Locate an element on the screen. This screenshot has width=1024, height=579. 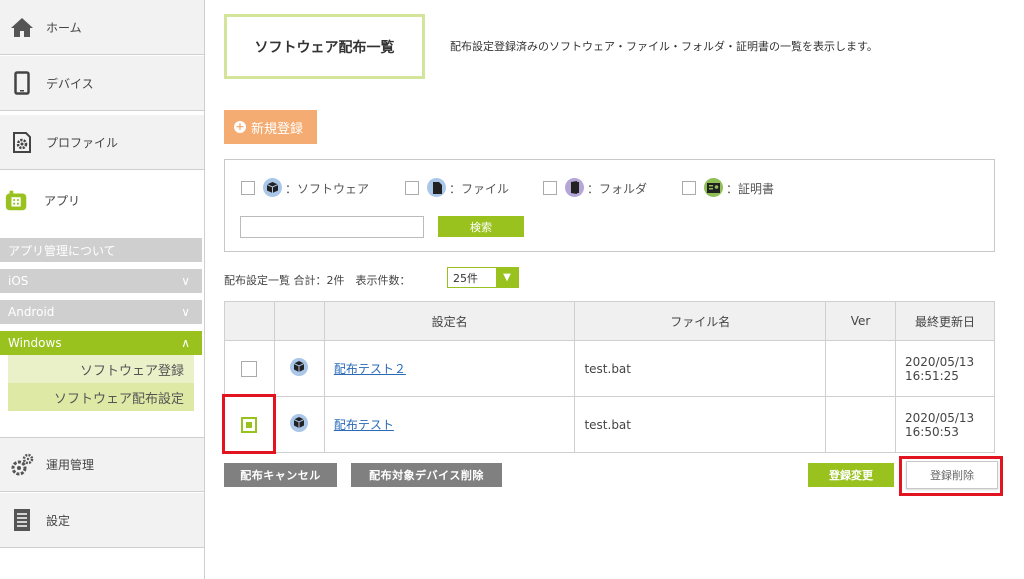
android-label: Android is located at coordinates (31, 312).